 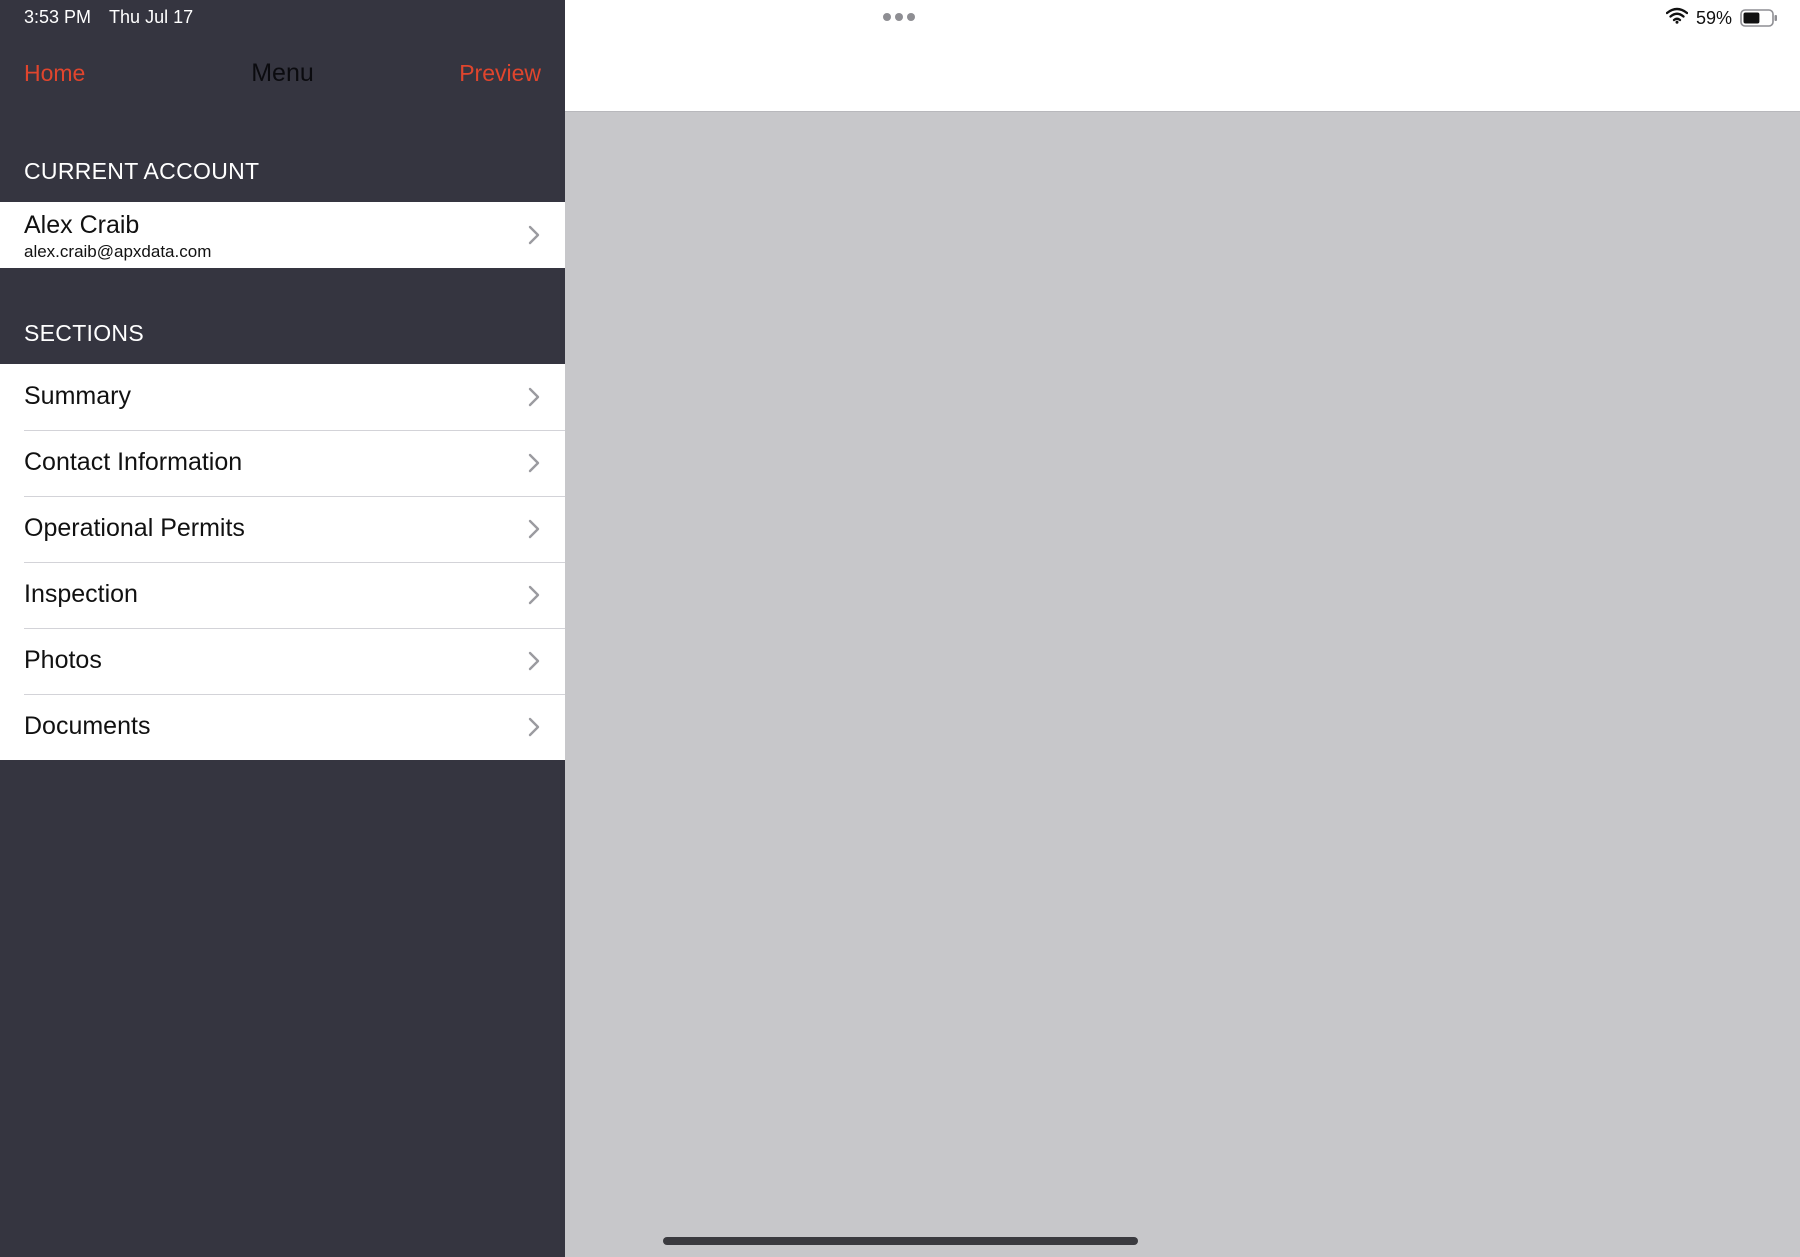 I want to click on account-row: Alex Craib alex.craib@apxdata.com, so click(x=282, y=235).